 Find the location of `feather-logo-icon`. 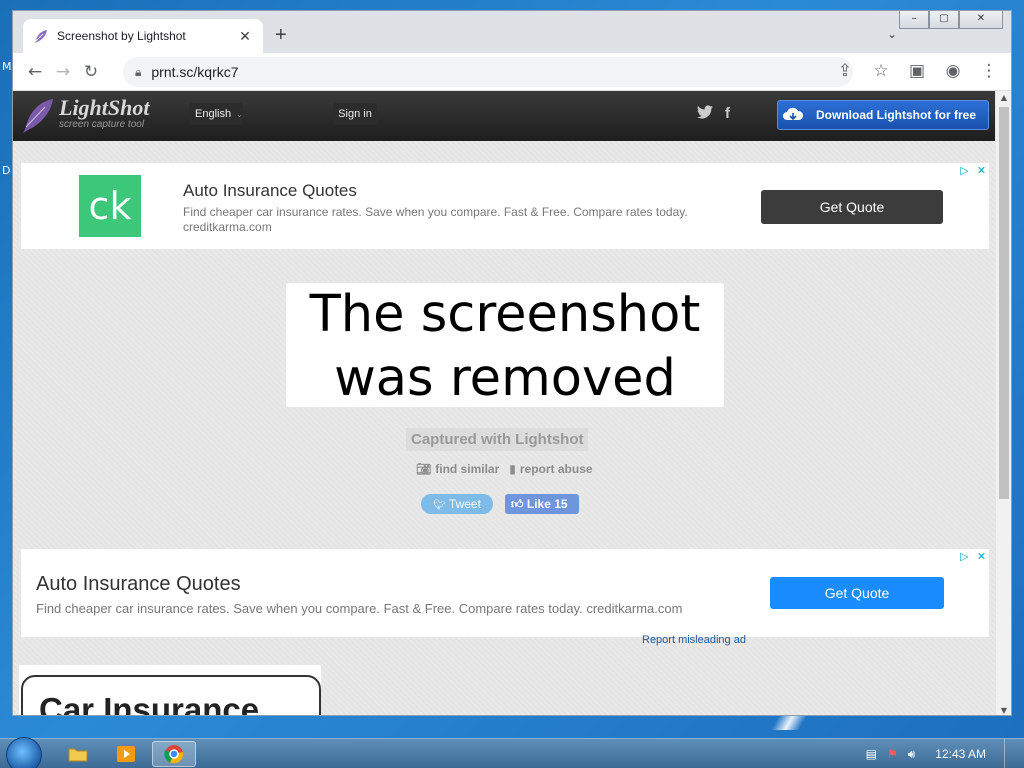

feather-logo-icon is located at coordinates (38, 116).